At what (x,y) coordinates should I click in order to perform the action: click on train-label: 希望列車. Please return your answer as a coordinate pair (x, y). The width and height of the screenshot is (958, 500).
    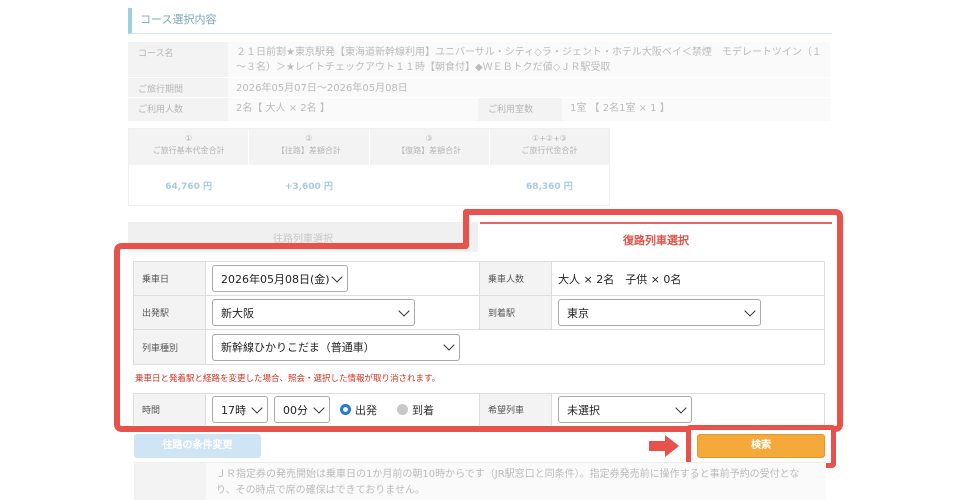
    Looking at the image, I should click on (516, 409).